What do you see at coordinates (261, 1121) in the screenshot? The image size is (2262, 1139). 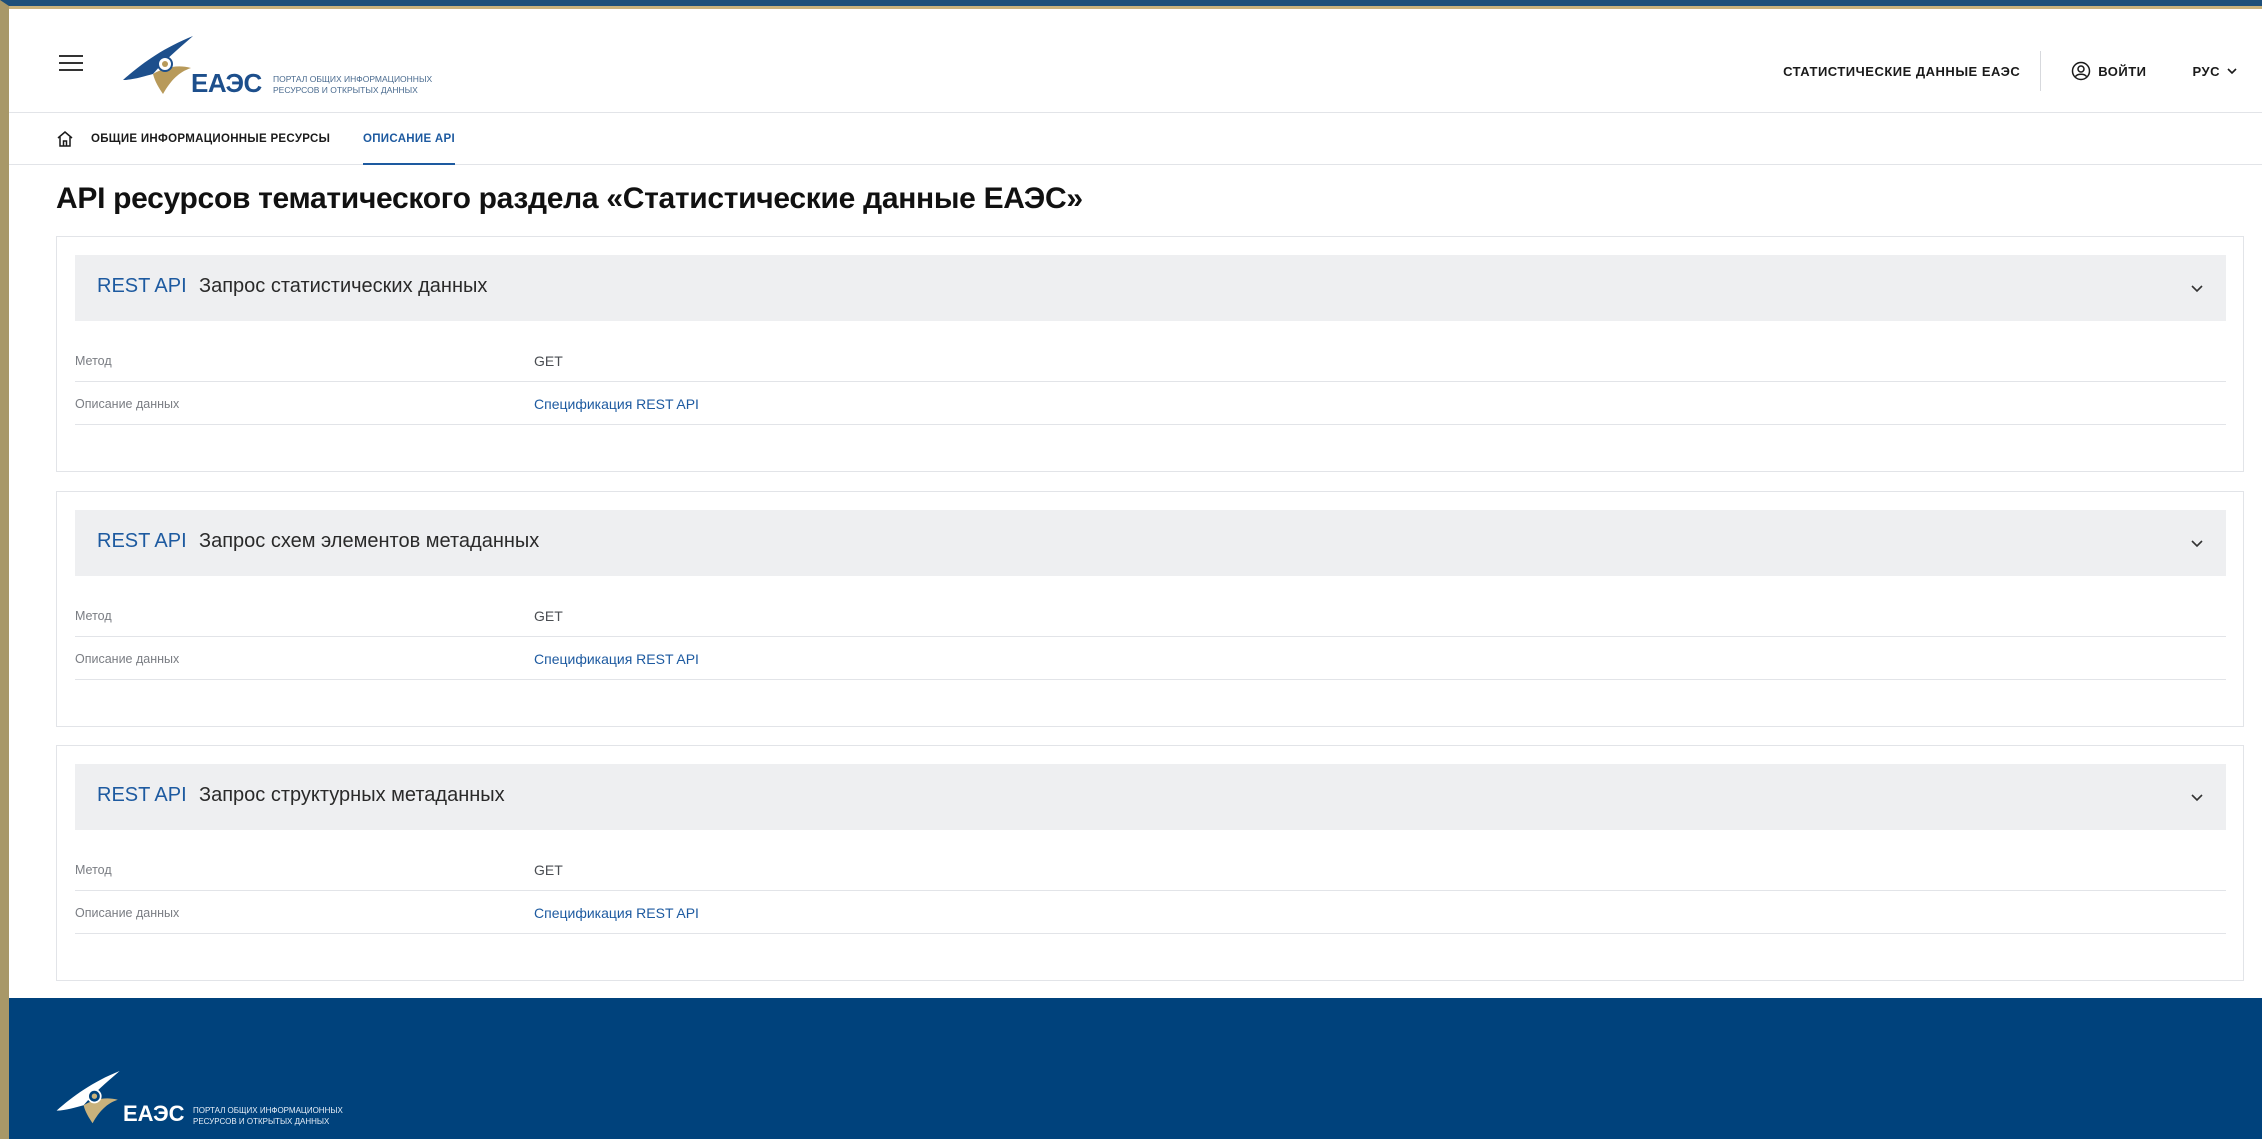 I see `footer-subtitle-line2: РЕСУРСОВ И ОТКРЫТЫХ ДАННЫХ` at bounding box center [261, 1121].